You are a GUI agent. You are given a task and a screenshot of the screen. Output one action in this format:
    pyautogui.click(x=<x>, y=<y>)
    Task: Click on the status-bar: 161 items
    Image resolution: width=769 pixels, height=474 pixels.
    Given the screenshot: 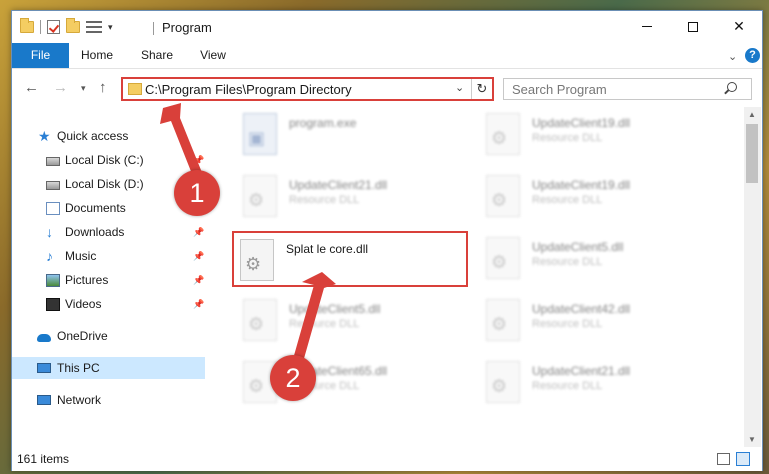 What is the action you would take?
    pyautogui.click(x=387, y=459)
    